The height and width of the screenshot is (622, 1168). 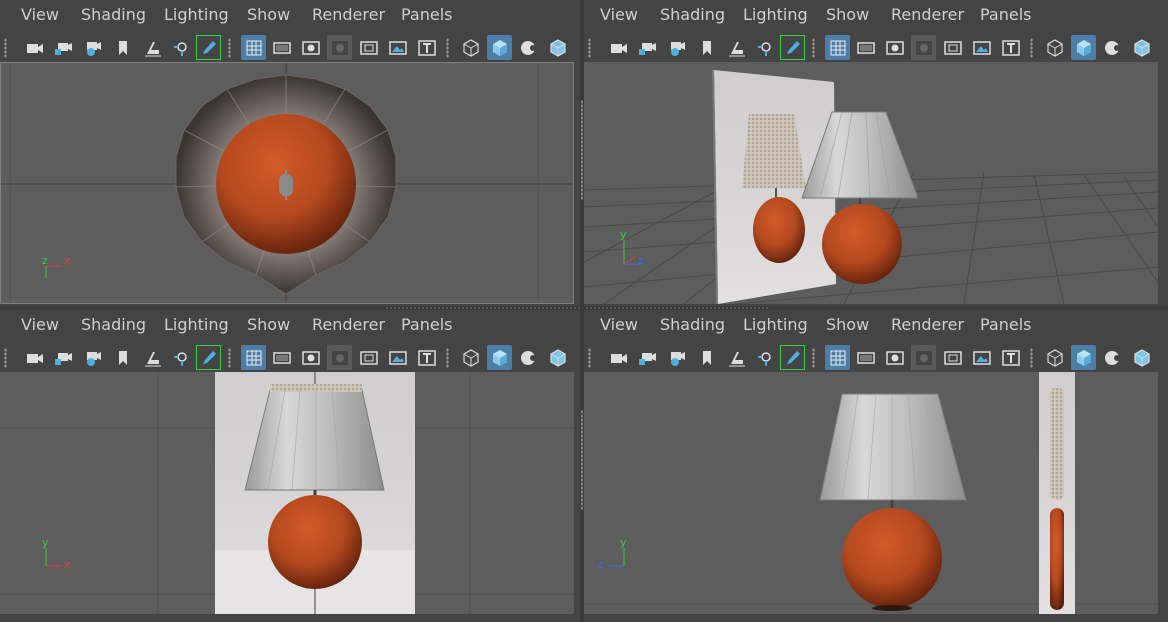 I want to click on vertical-splitter, so click(x=582, y=311).